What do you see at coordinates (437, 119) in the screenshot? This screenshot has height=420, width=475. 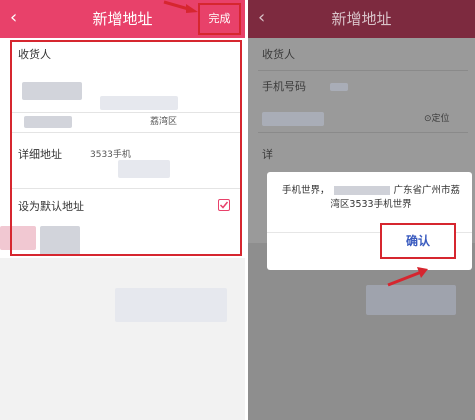 I see `locate-button: ⊙定位` at bounding box center [437, 119].